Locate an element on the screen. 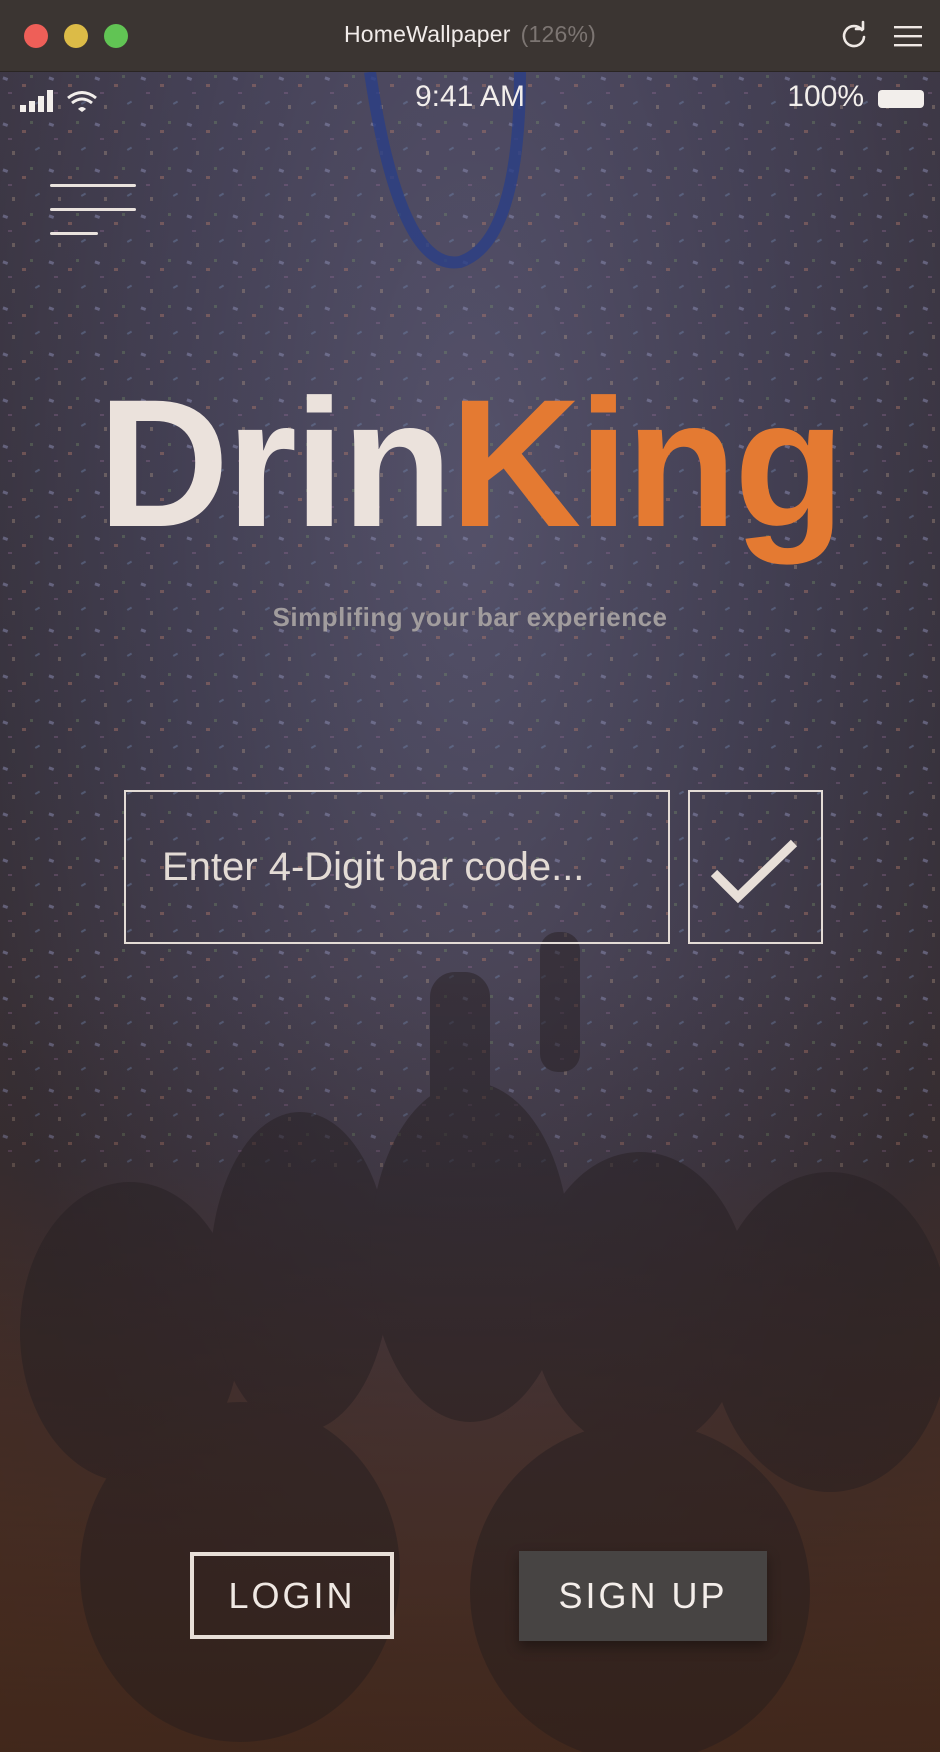 This screenshot has height=1752, width=940. brand-tagline: Simplifing your bar experience is located at coordinates (470, 617).